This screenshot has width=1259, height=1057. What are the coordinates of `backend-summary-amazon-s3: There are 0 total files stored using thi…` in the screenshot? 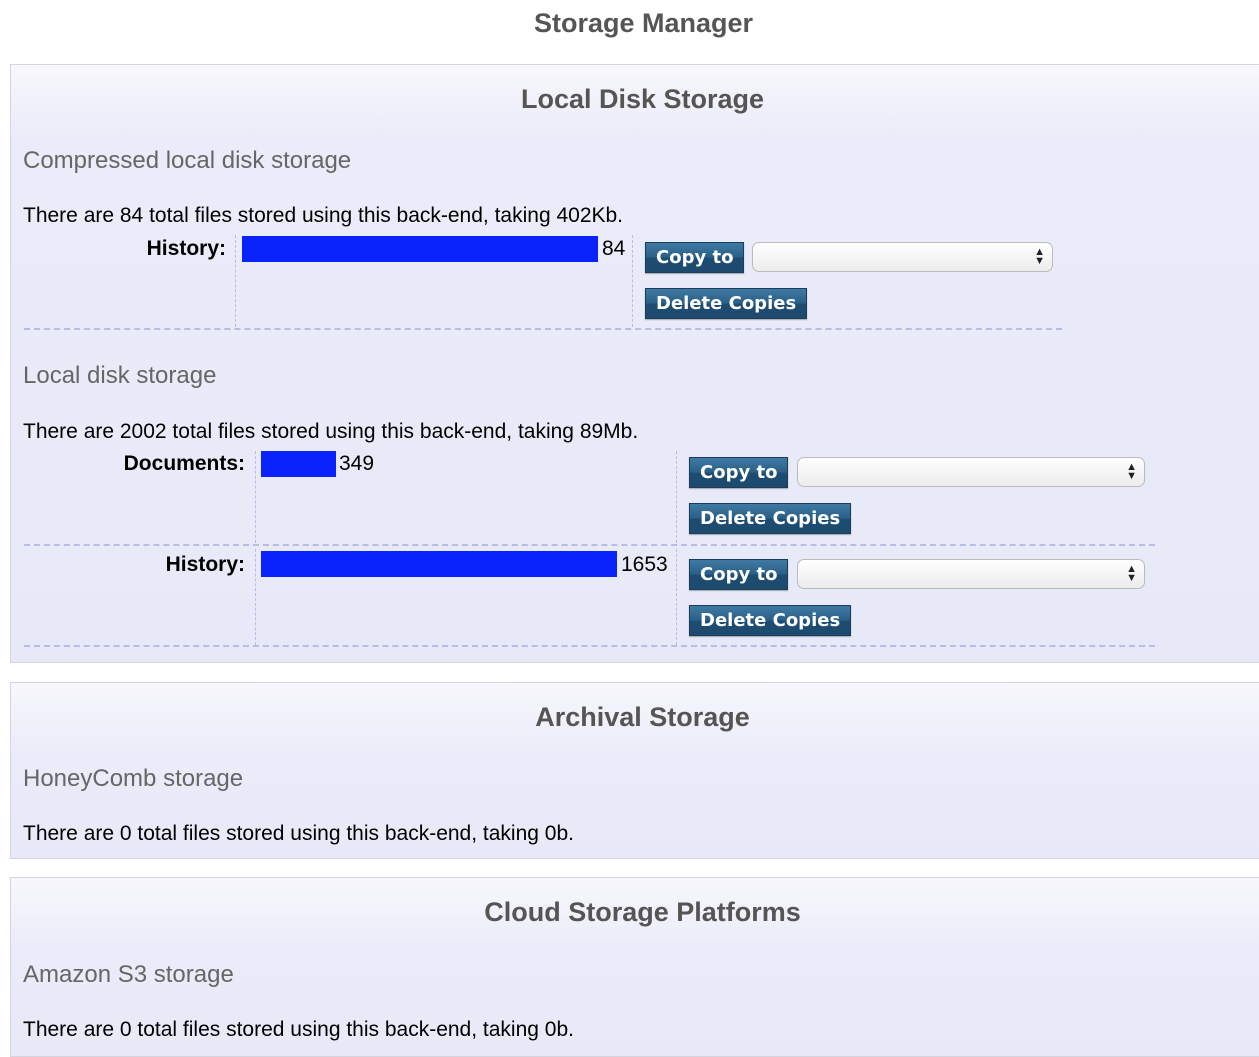 It's located at (298, 1029).